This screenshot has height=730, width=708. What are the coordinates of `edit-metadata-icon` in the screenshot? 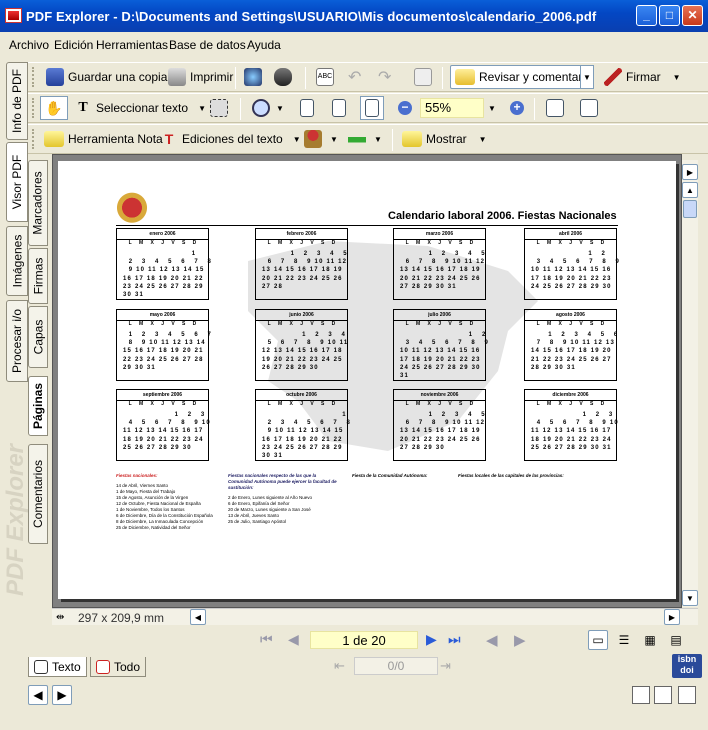 It's located at (687, 695).